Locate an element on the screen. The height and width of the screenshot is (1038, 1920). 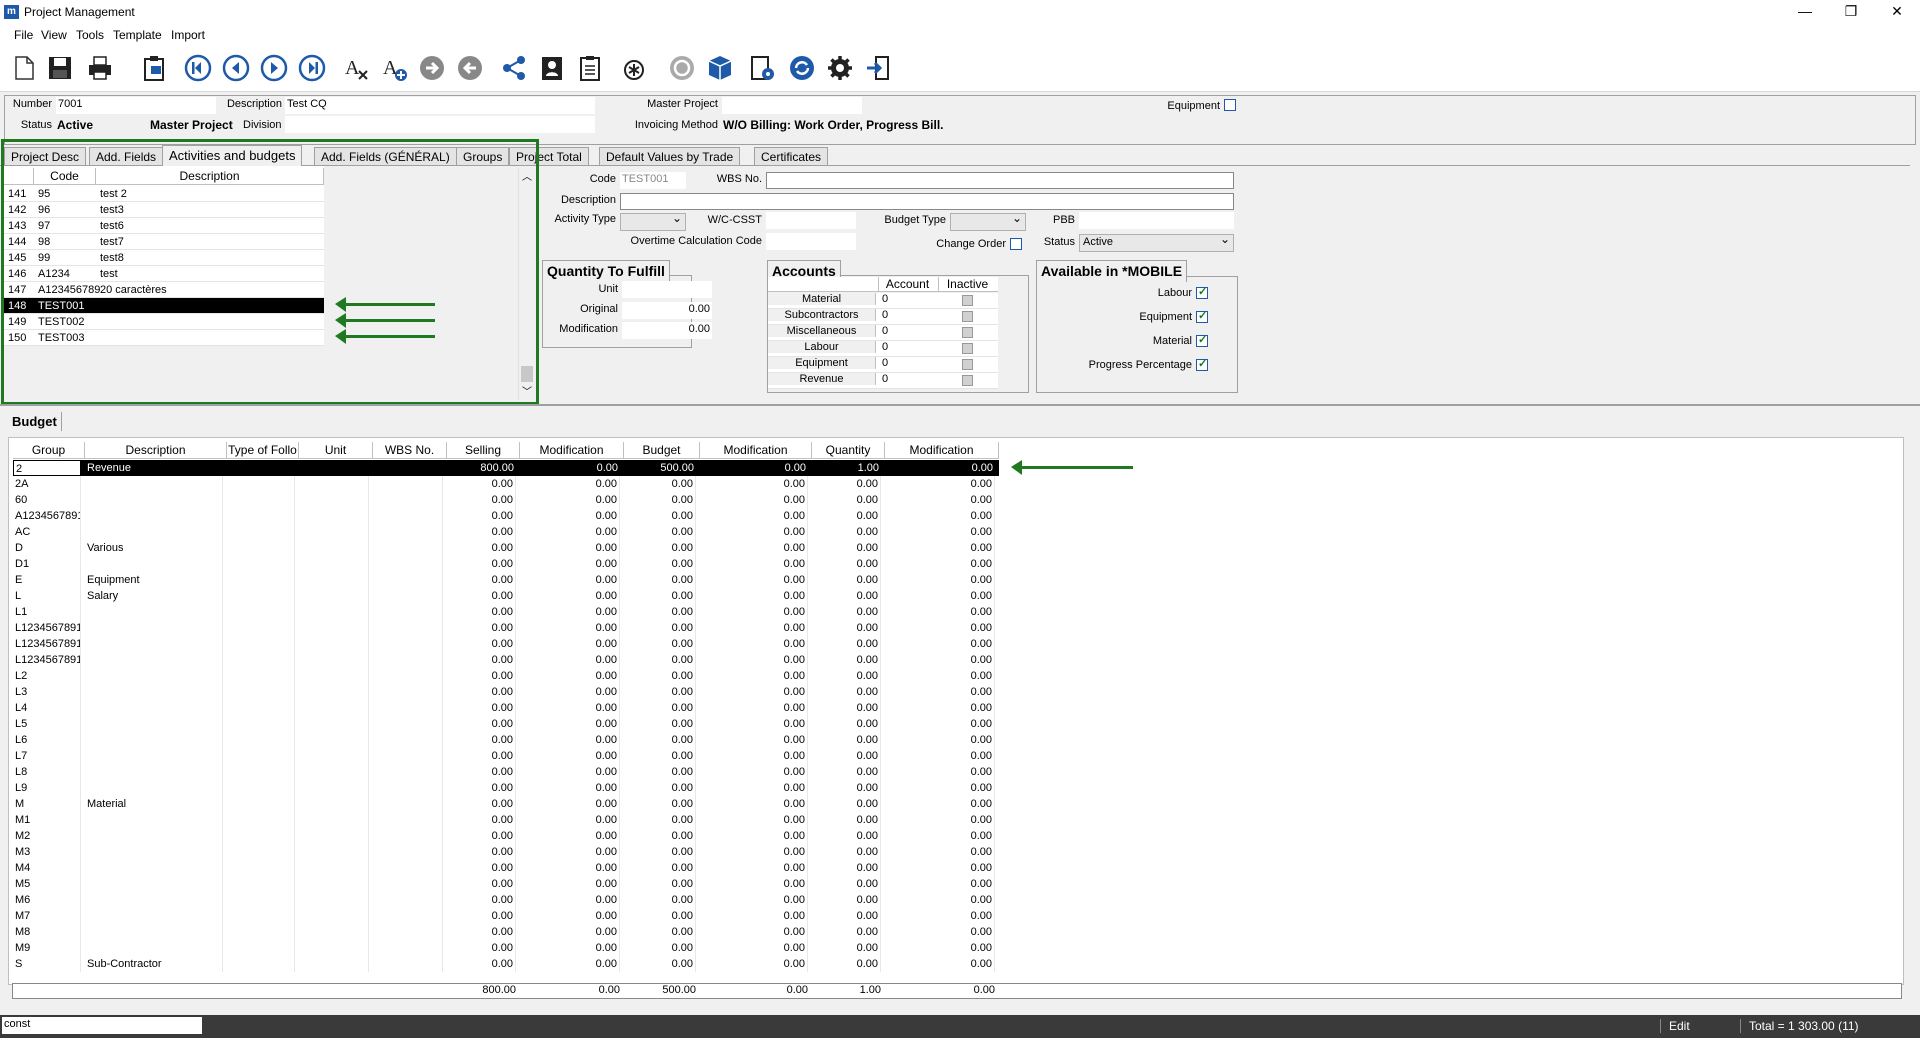
menu-import: Import is located at coordinates (188, 35).